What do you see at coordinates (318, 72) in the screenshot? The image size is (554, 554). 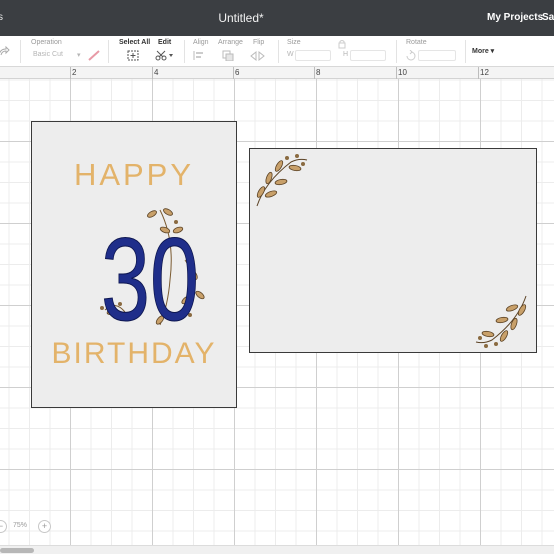 I see `ruler-number: 8` at bounding box center [318, 72].